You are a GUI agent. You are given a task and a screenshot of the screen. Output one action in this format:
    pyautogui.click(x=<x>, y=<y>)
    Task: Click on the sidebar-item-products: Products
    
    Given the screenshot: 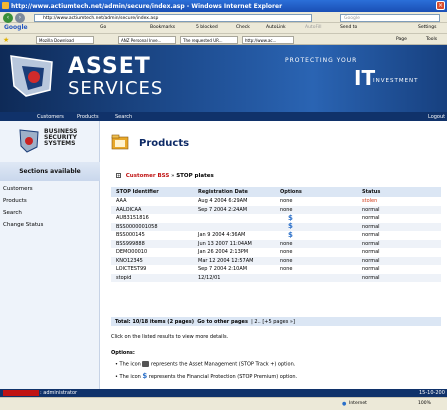 What is the action you would take?
    pyautogui.click(x=15, y=201)
    